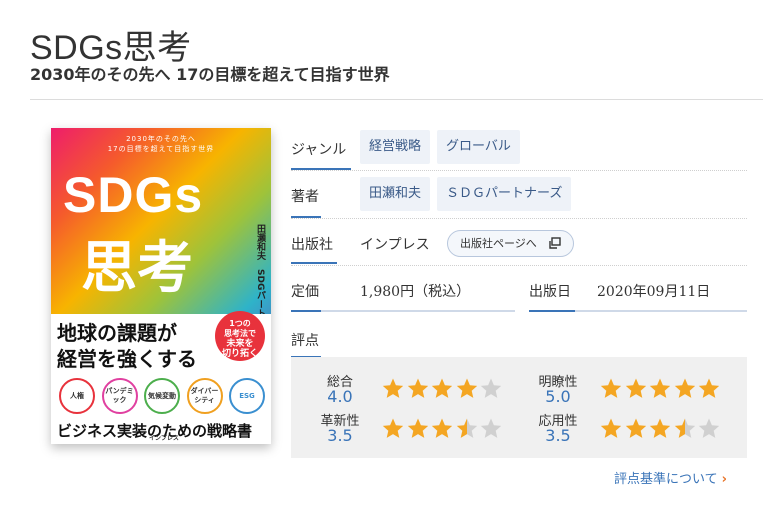 Image resolution: width=763 pixels, height=514 pixels. I want to click on date-label: 出版日, so click(550, 292).